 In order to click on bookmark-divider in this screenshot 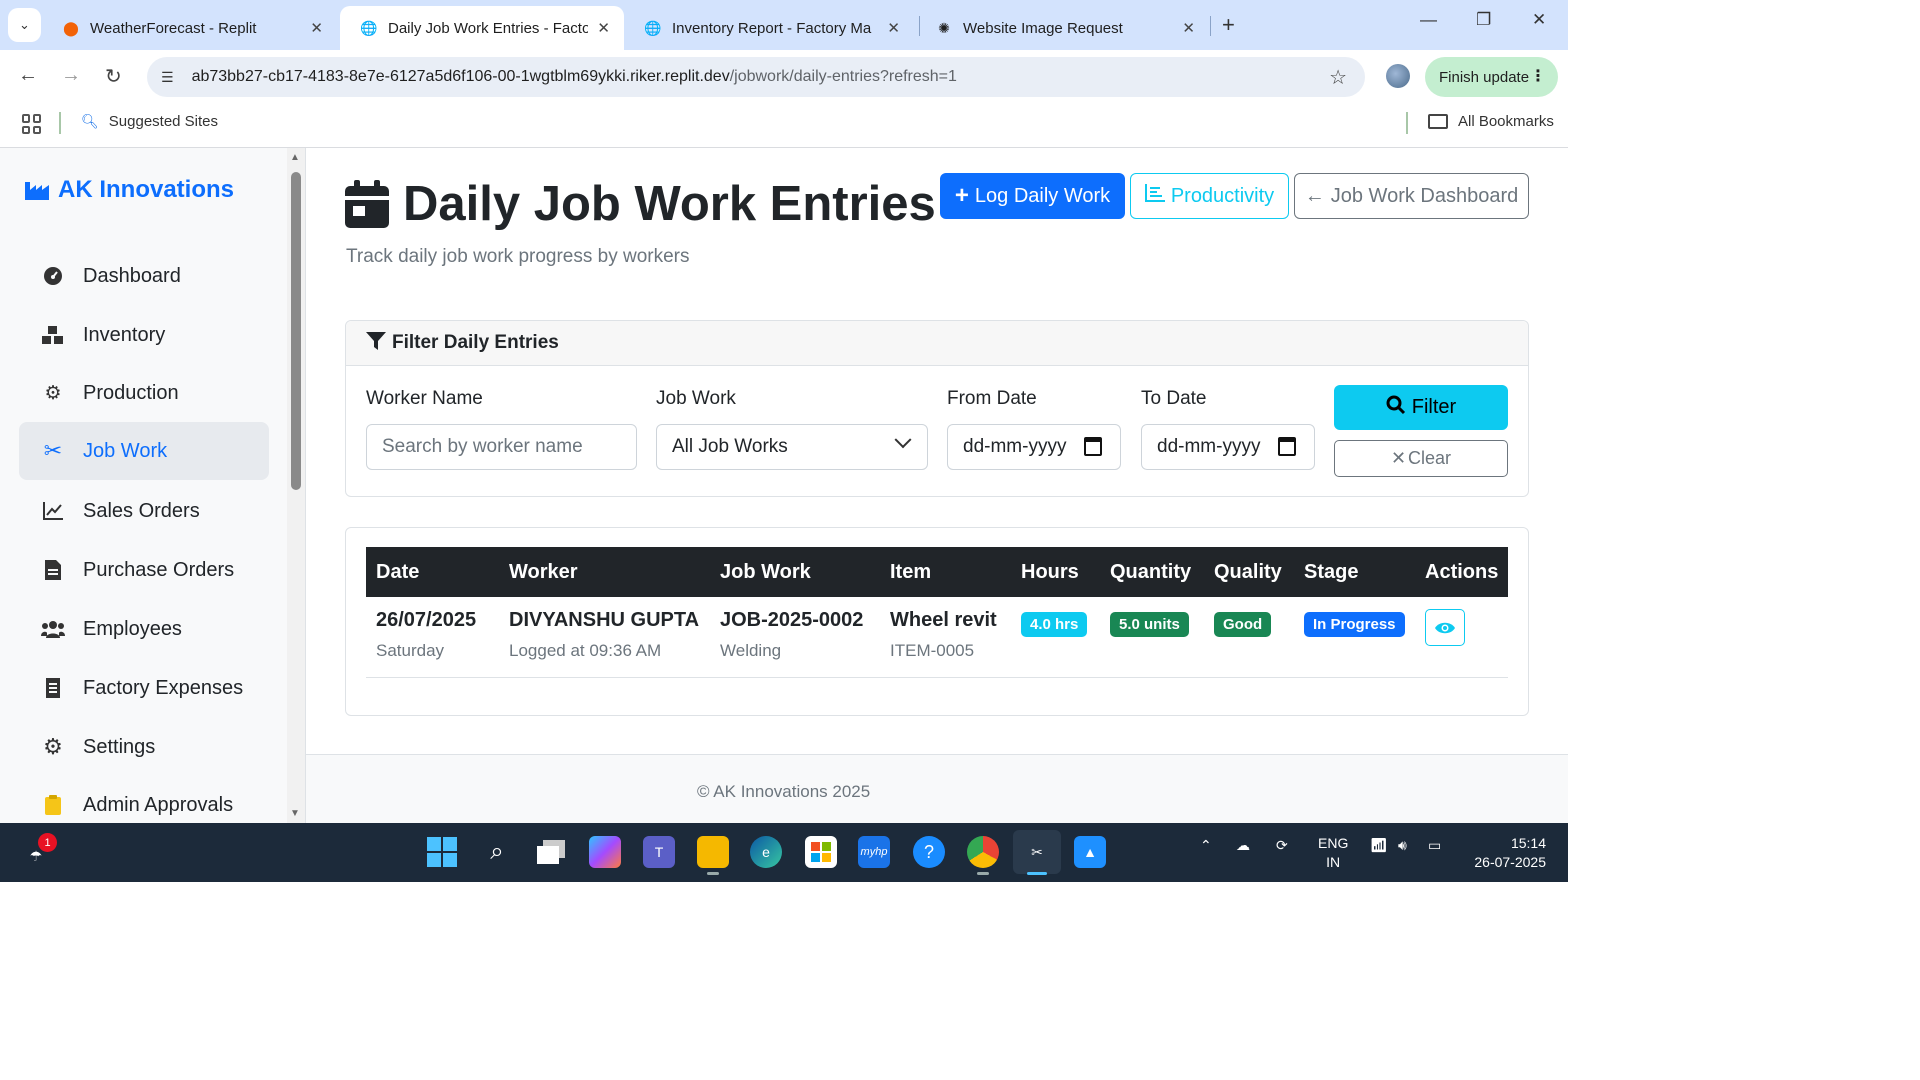, I will do `click(60, 123)`.